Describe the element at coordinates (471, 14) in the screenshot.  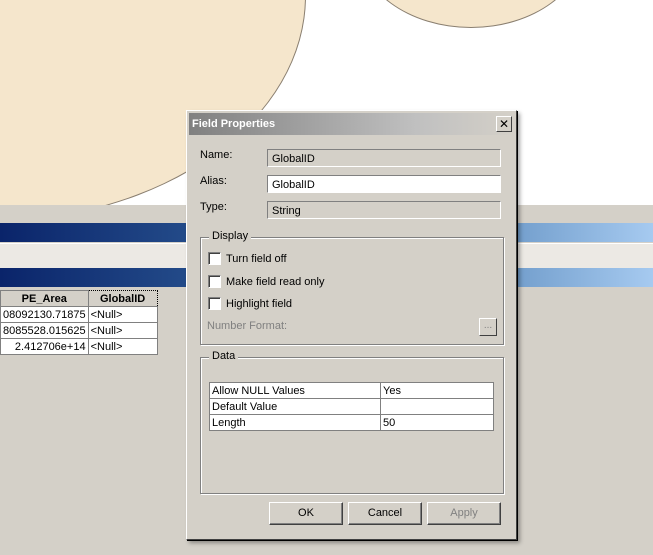
I see `map-polygon` at that location.